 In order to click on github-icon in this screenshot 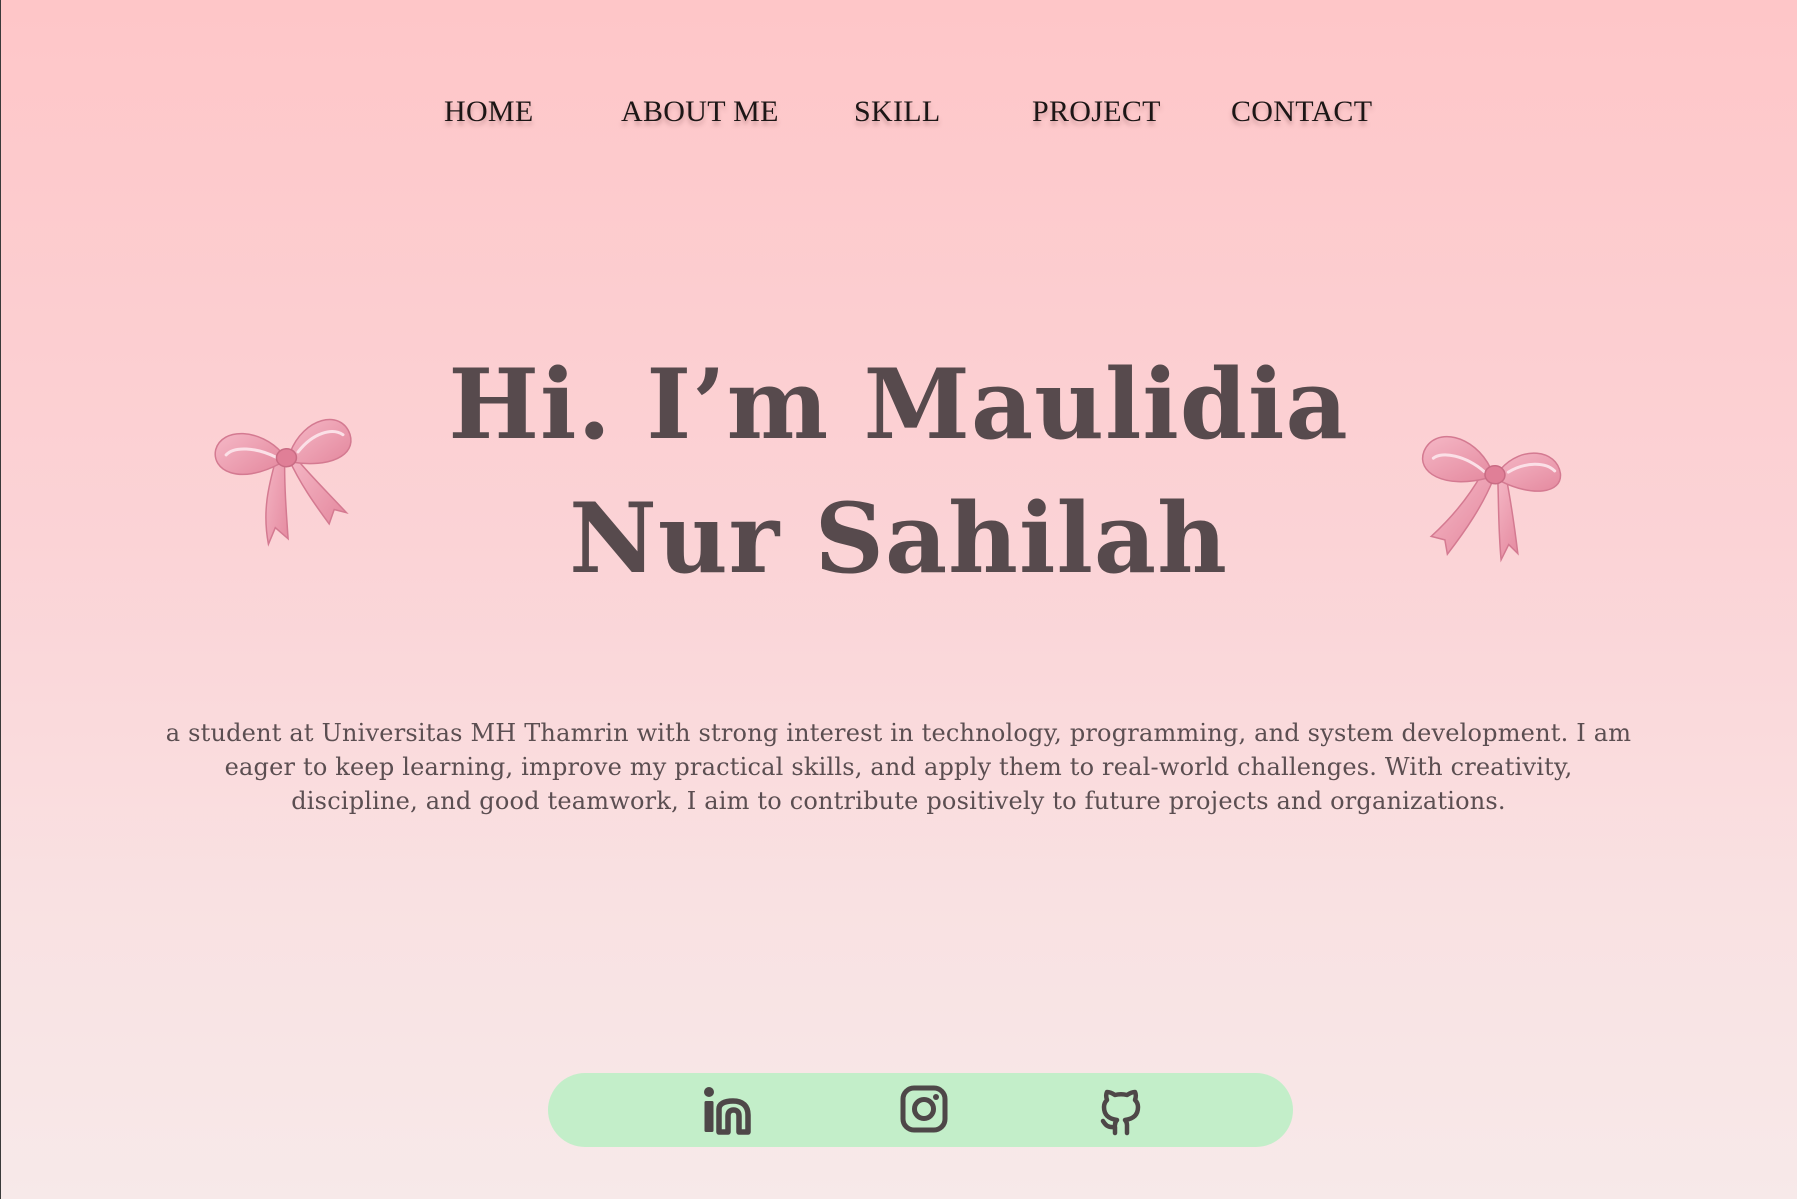, I will do `click(1121, 1113)`.